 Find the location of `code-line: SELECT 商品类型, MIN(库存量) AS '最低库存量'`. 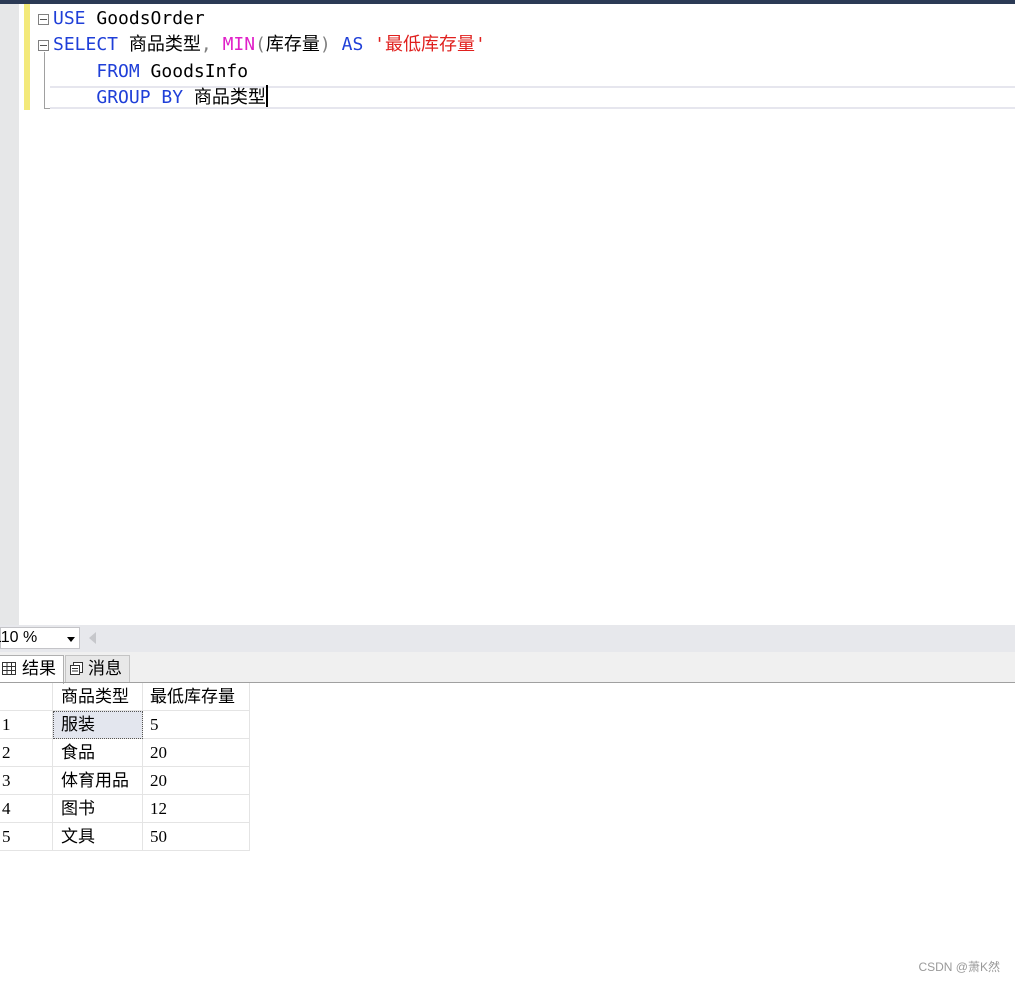

code-line: SELECT 商品类型, MIN(库存量) AS '最低库存量' is located at coordinates (269, 45).